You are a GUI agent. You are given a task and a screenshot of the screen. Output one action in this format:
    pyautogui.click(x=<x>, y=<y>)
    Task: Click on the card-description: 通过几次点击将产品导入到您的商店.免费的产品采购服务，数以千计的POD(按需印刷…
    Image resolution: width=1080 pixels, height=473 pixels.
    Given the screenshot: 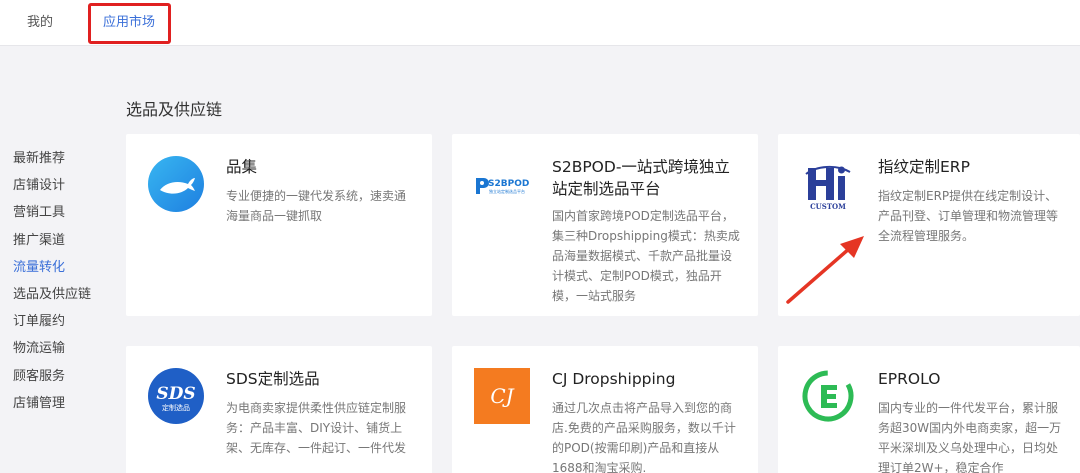 What is the action you would take?
    pyautogui.click(x=644, y=437)
    